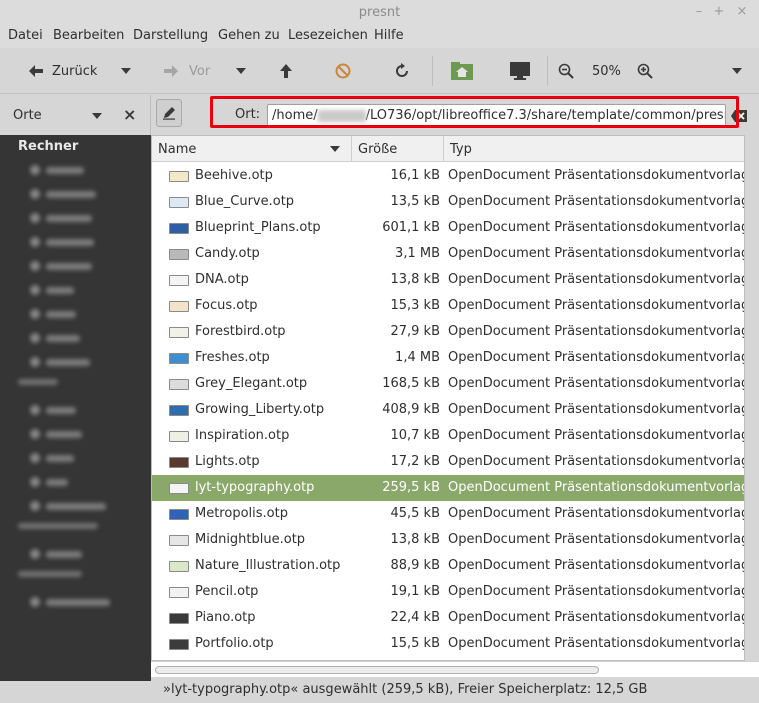 The image size is (759, 703). I want to click on computer-button, so click(520, 71).